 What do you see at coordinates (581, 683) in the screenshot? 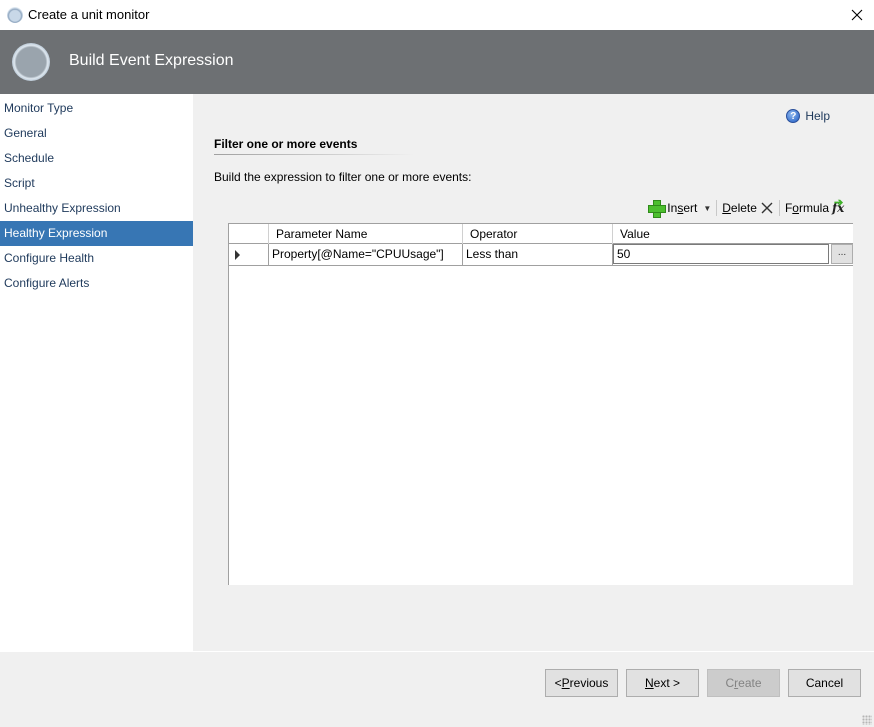
I see `previous-button: < Previous` at bounding box center [581, 683].